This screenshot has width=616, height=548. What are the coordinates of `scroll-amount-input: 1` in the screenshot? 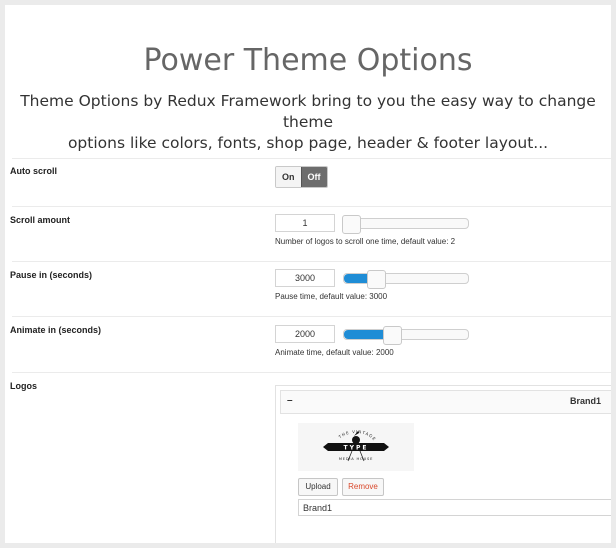 It's located at (305, 223).